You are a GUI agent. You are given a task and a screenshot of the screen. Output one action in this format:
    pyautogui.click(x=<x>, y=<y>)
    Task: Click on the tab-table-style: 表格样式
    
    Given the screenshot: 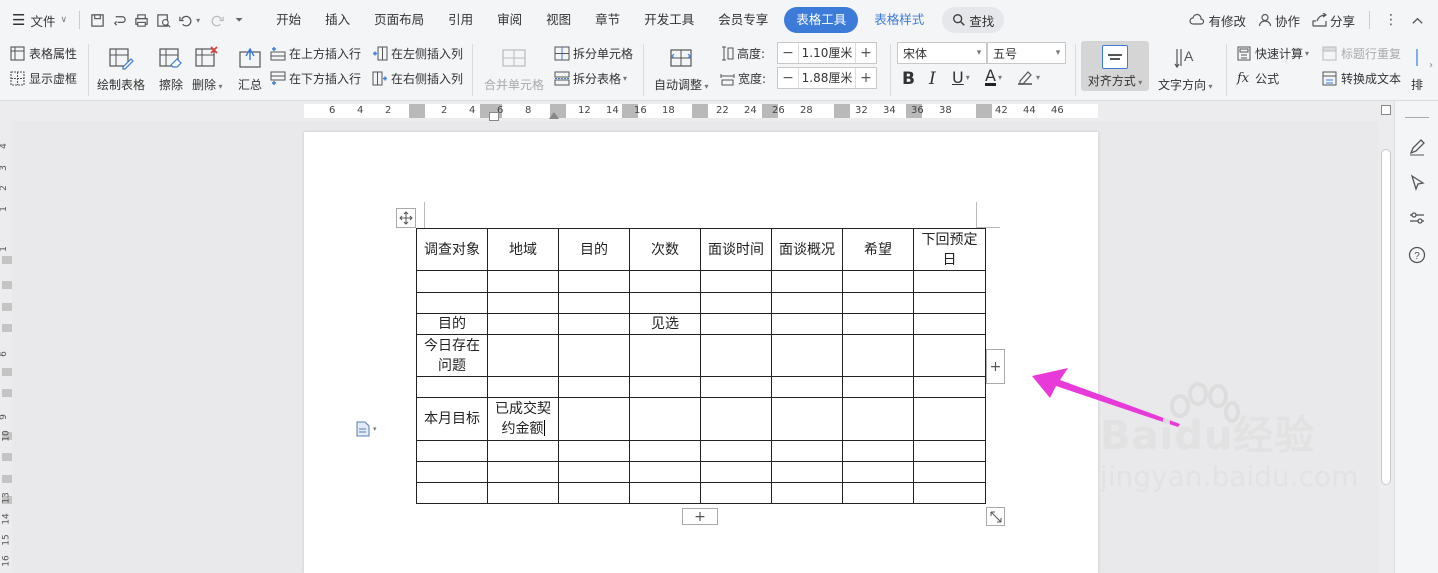 What is the action you would take?
    pyautogui.click(x=899, y=20)
    